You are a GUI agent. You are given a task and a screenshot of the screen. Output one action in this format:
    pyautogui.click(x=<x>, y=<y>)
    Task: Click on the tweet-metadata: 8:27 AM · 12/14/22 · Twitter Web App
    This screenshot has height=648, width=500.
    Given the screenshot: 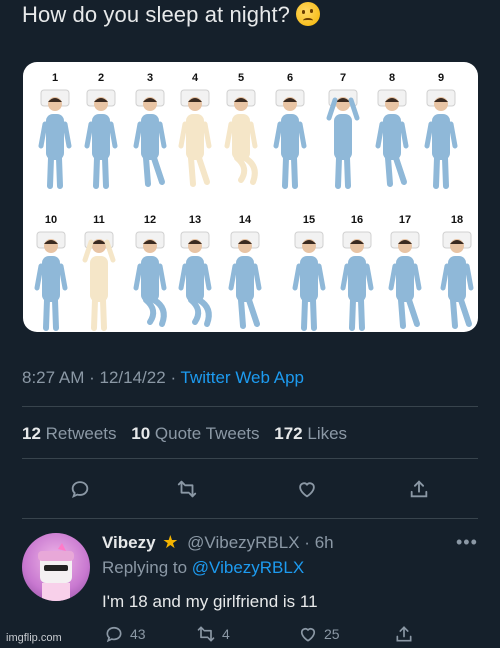 What is the action you would take?
    pyautogui.click(x=163, y=378)
    